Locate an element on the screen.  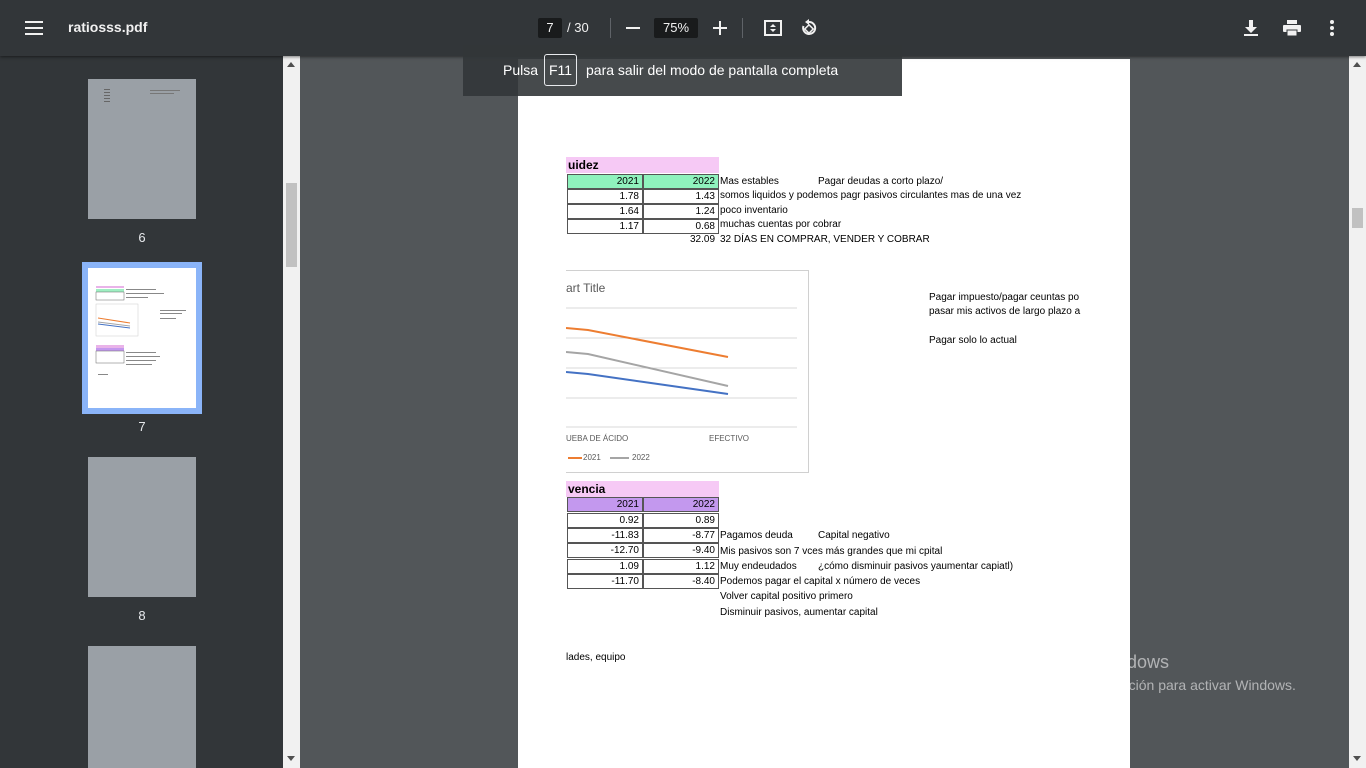
table-cell: -12.70 is located at coordinates (605, 550).